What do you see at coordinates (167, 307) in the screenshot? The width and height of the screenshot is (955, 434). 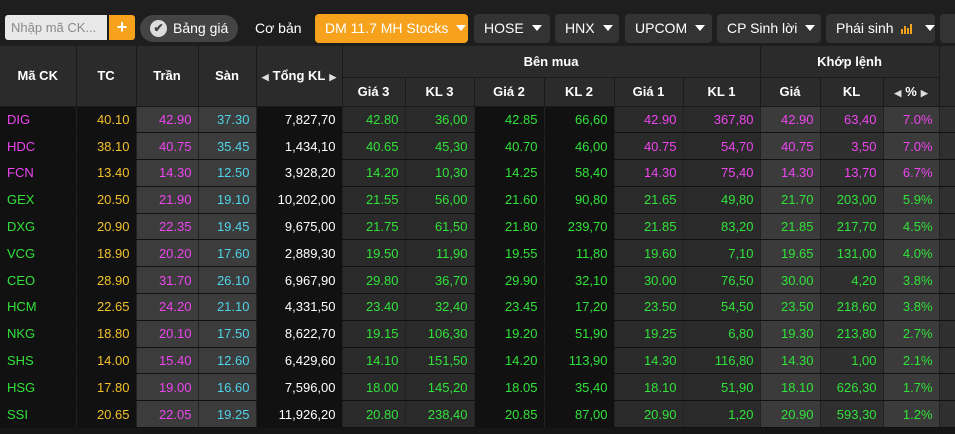 I see `cell-ceil: 24.20` at bounding box center [167, 307].